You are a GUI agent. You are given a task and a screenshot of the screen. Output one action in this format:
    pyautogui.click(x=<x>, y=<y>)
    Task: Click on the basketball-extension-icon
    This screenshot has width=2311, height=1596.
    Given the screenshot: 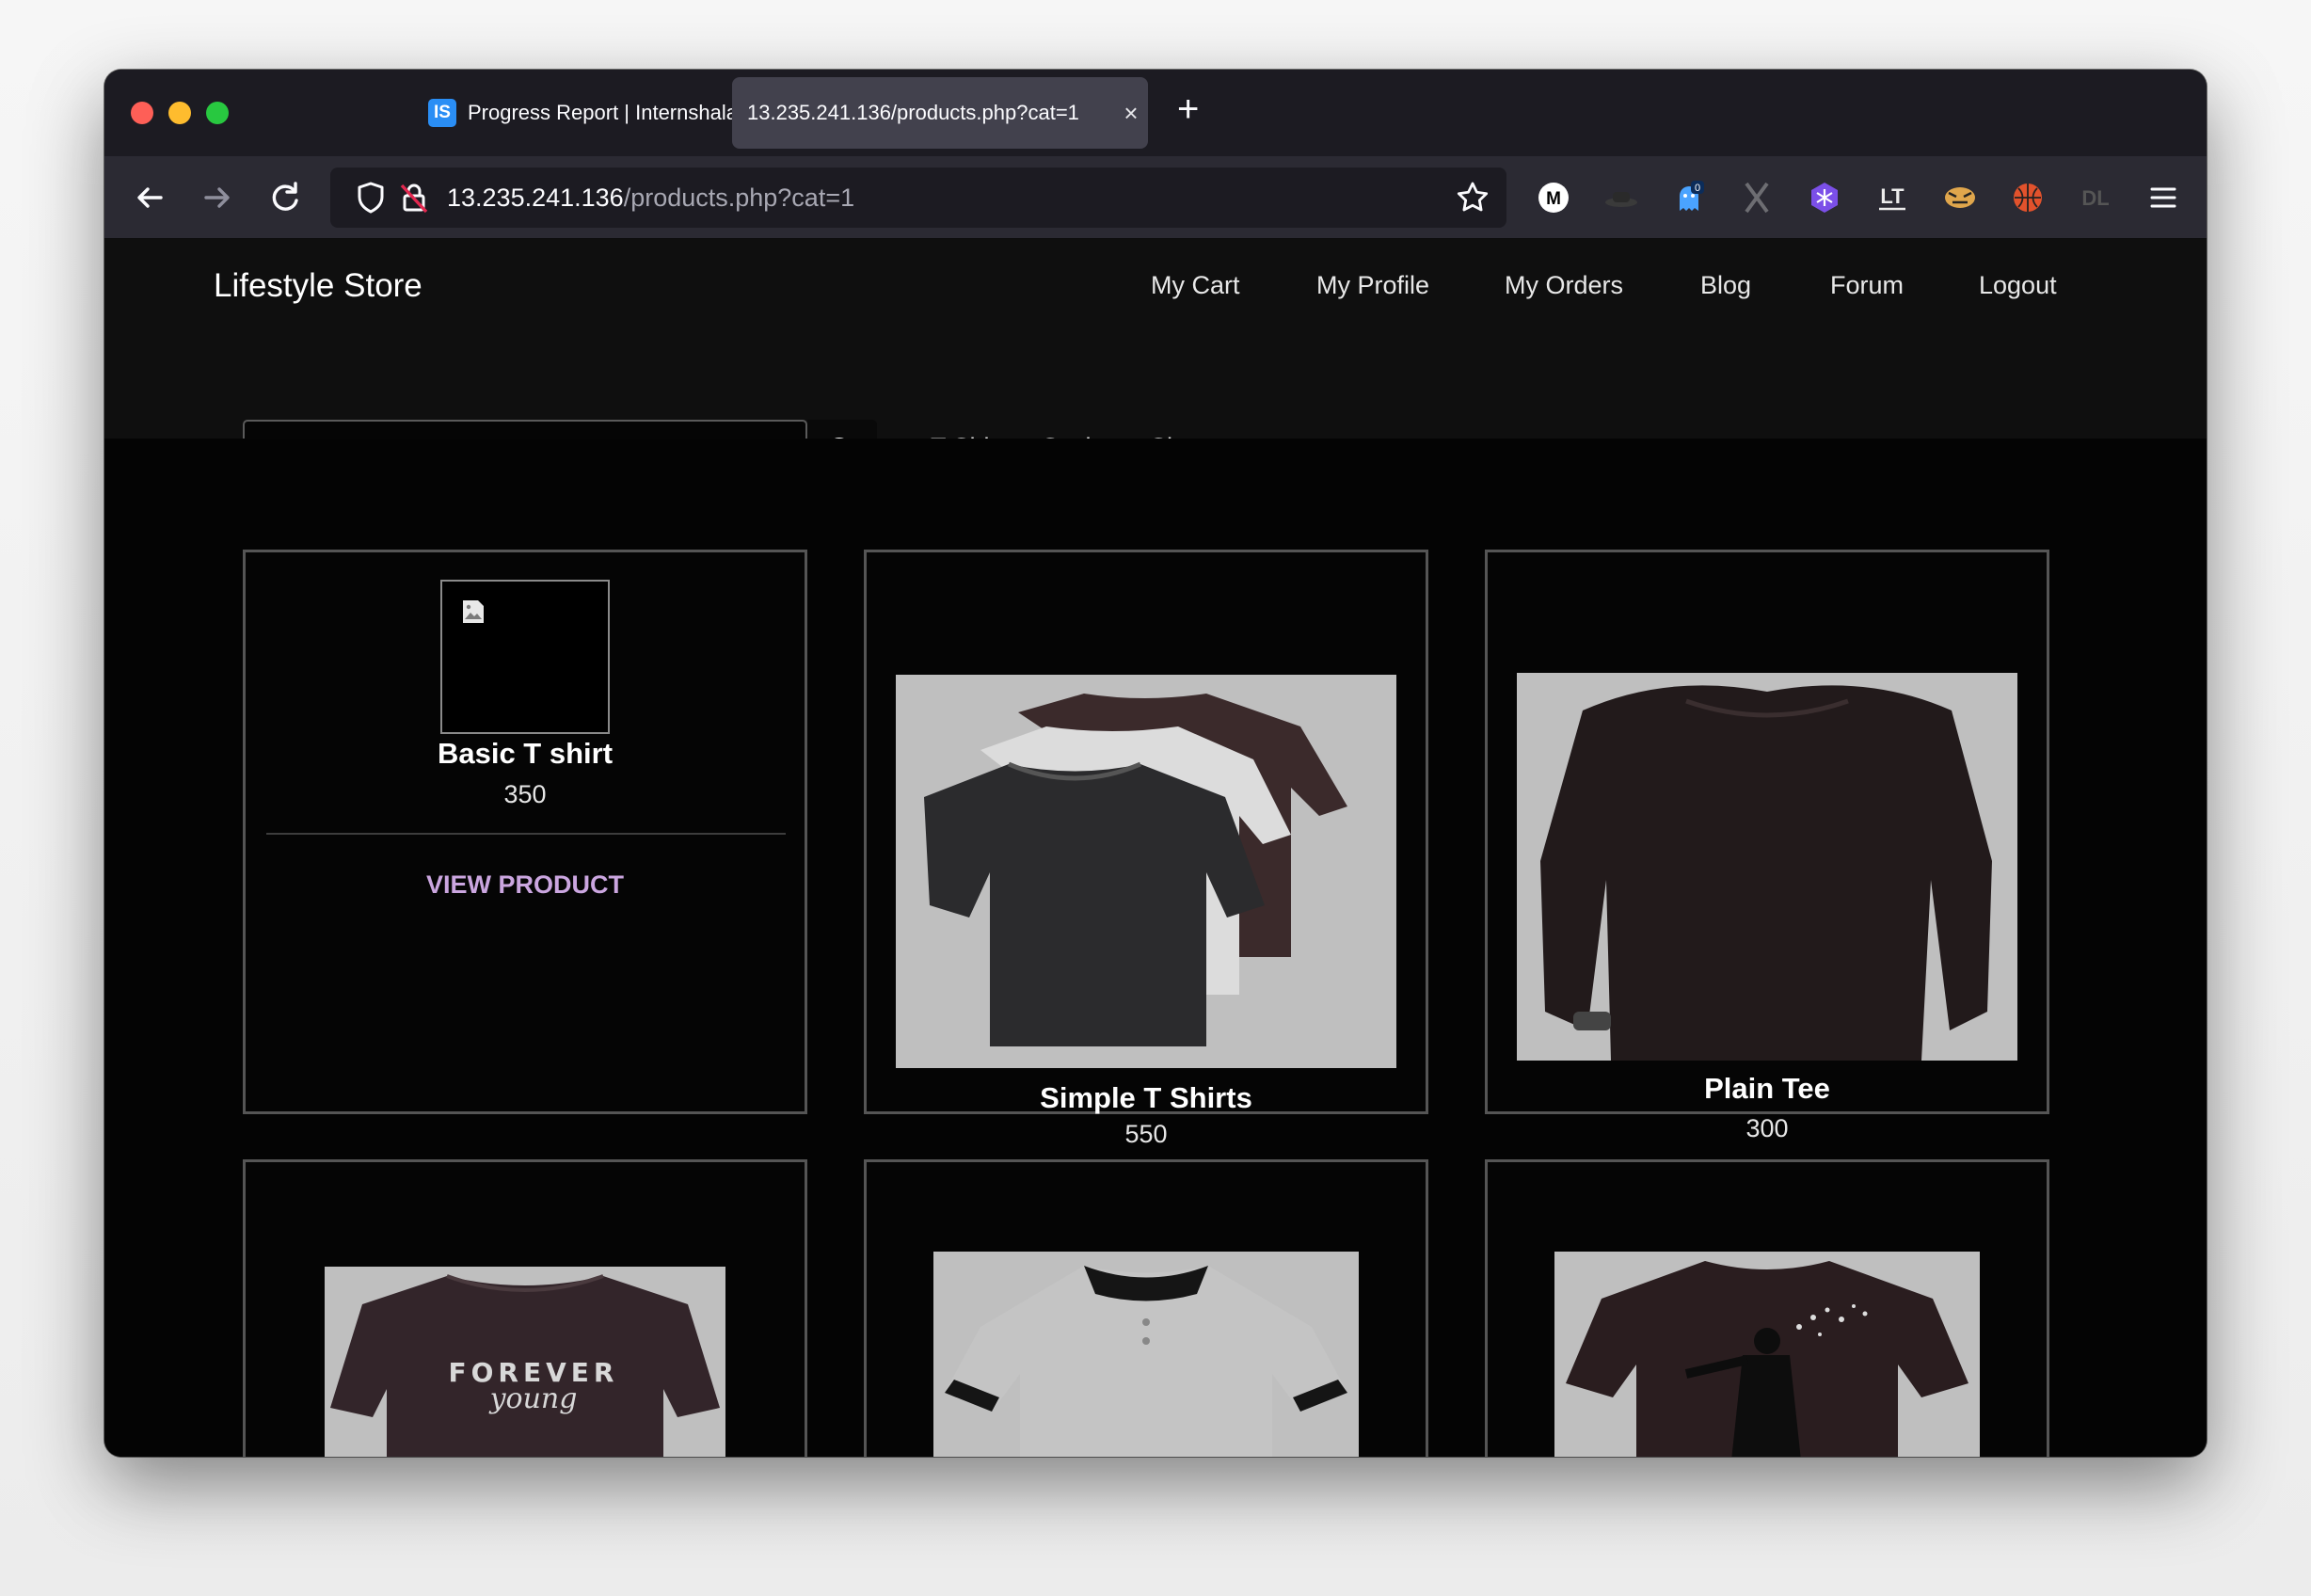 What is the action you would take?
    pyautogui.click(x=2028, y=198)
    